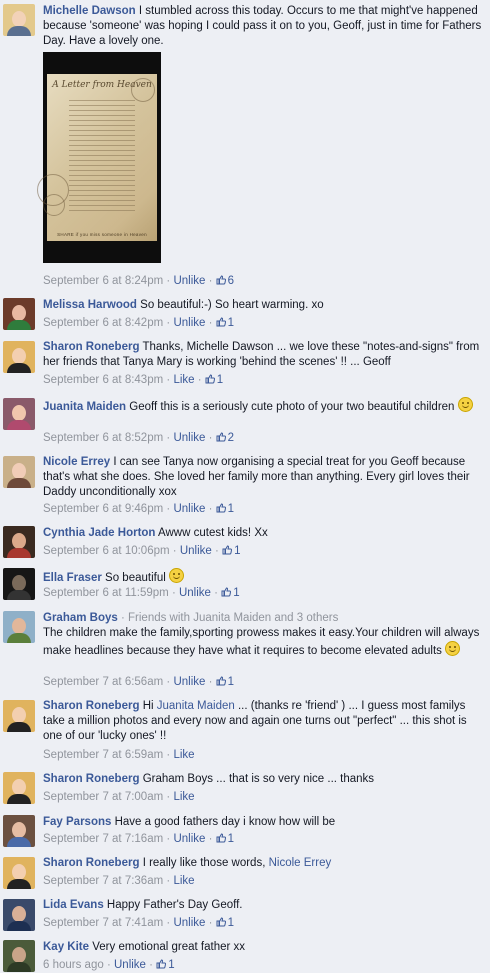 This screenshot has width=490, height=973. What do you see at coordinates (77, 822) in the screenshot?
I see `author-name: Fay Parsons` at bounding box center [77, 822].